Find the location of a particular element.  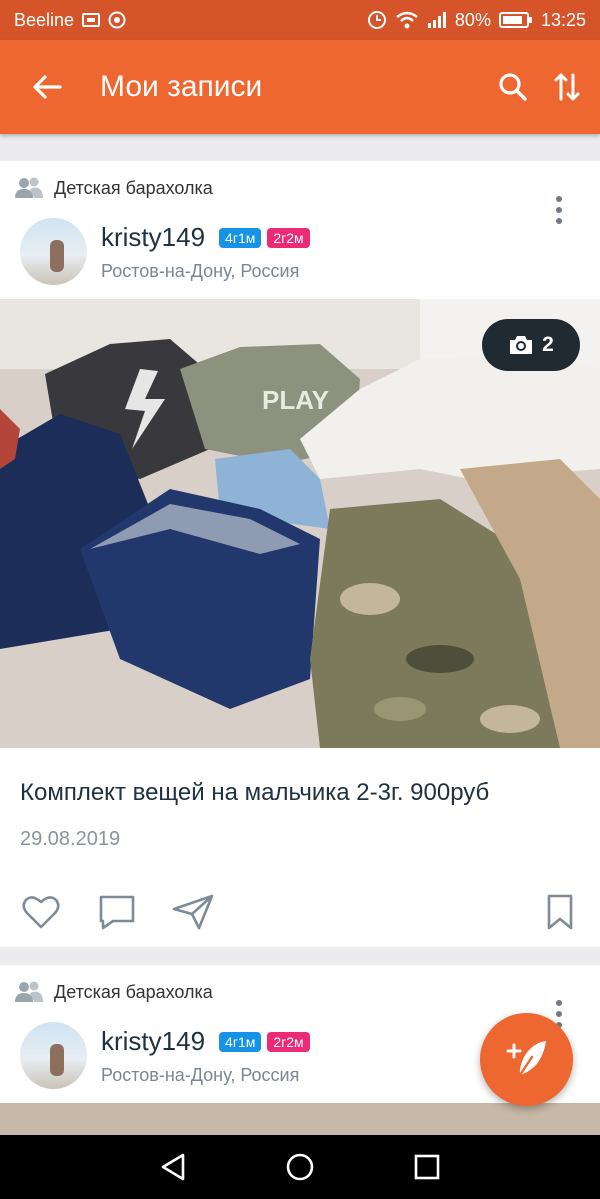

sort-button is located at coordinates (567, 87).